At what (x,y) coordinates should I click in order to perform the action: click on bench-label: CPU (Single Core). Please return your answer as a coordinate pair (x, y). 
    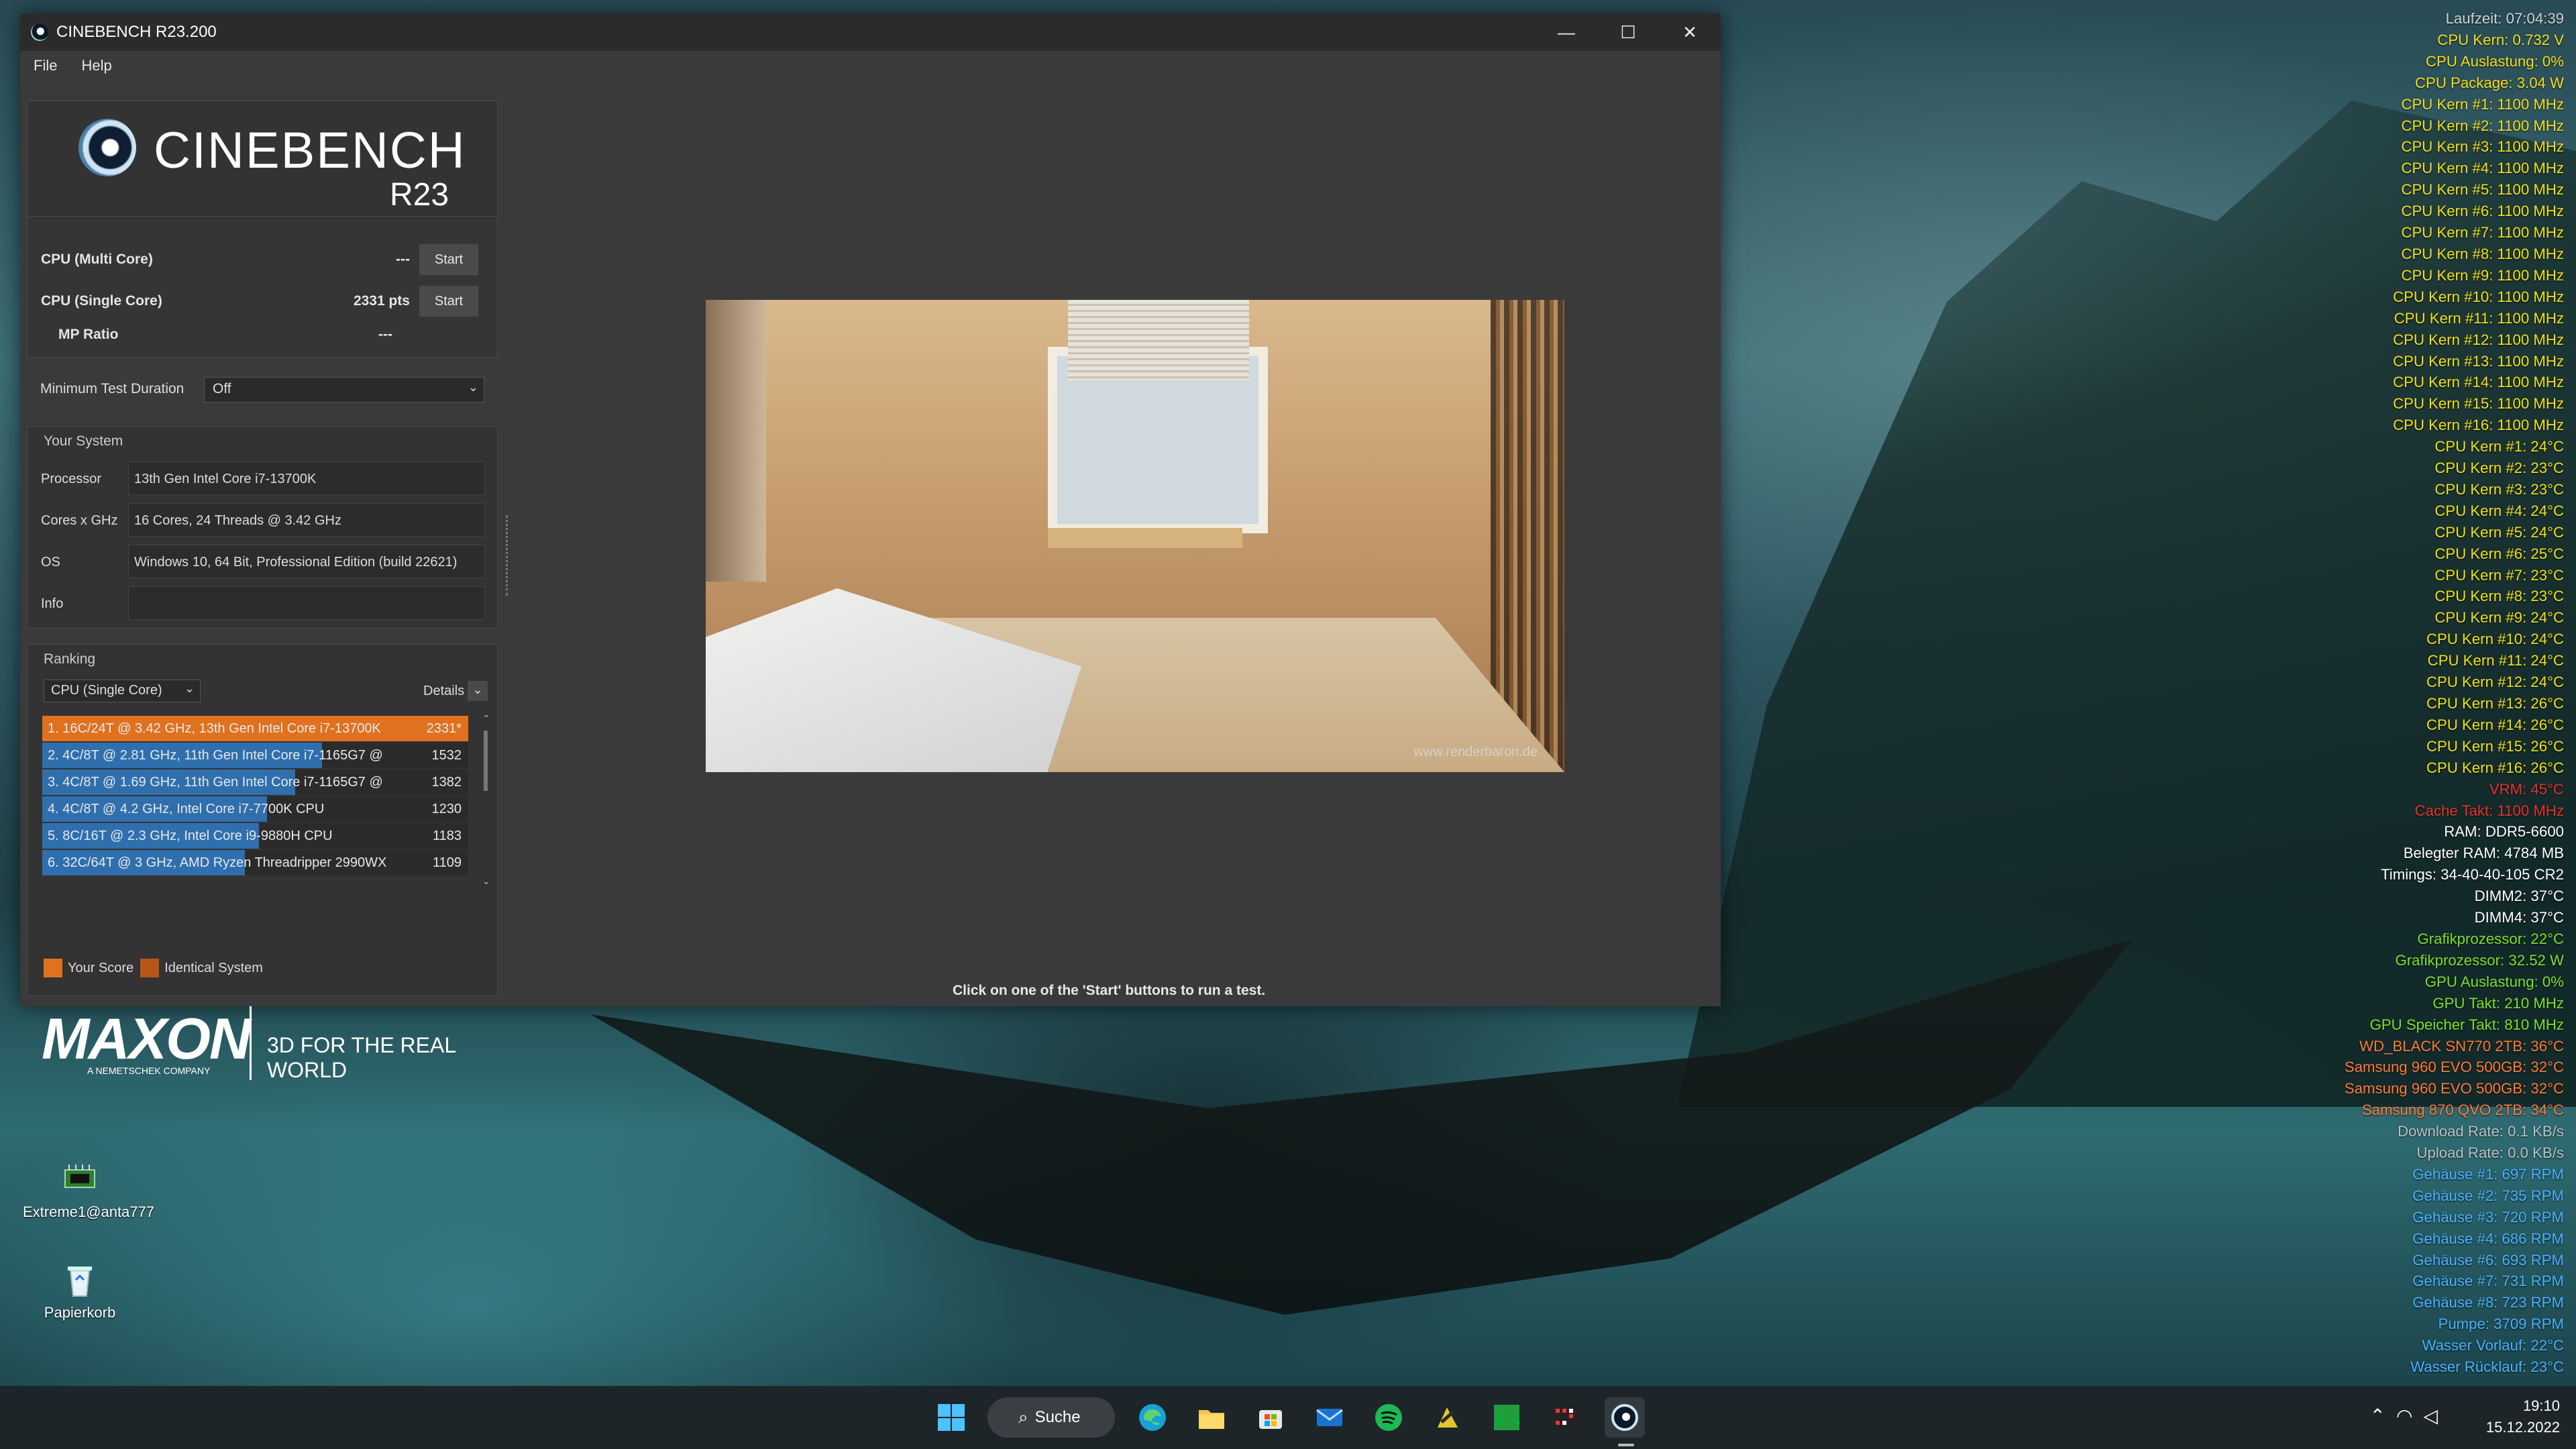
    Looking at the image, I should click on (101, 301).